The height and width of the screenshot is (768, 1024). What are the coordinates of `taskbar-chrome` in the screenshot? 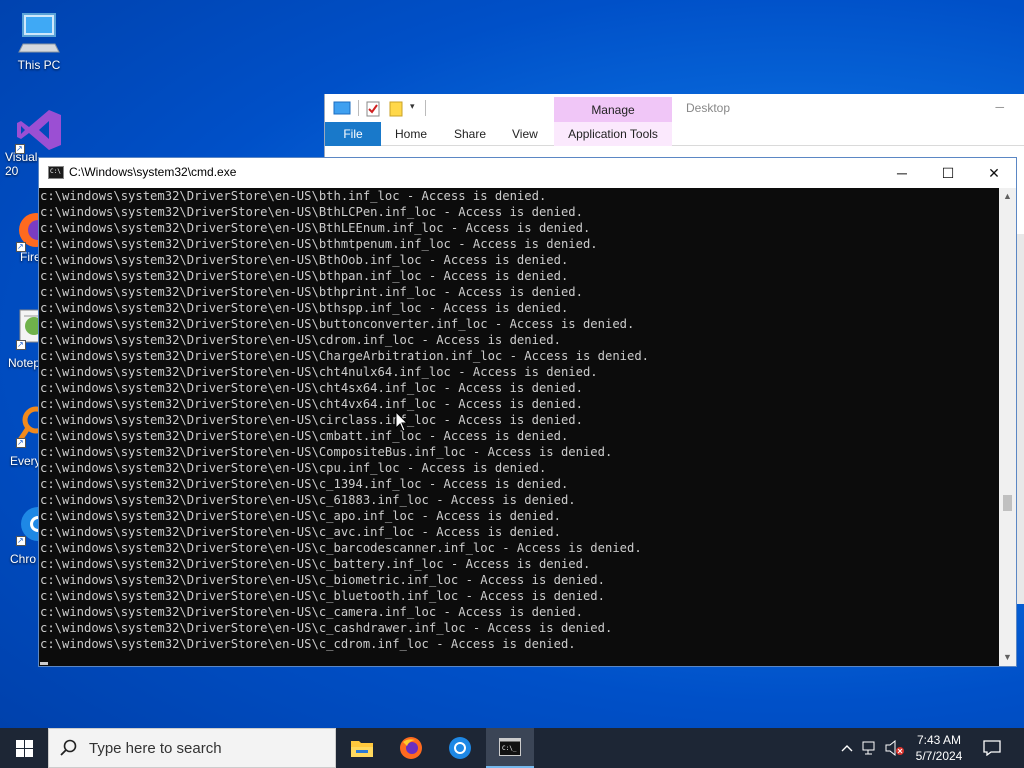 It's located at (460, 748).